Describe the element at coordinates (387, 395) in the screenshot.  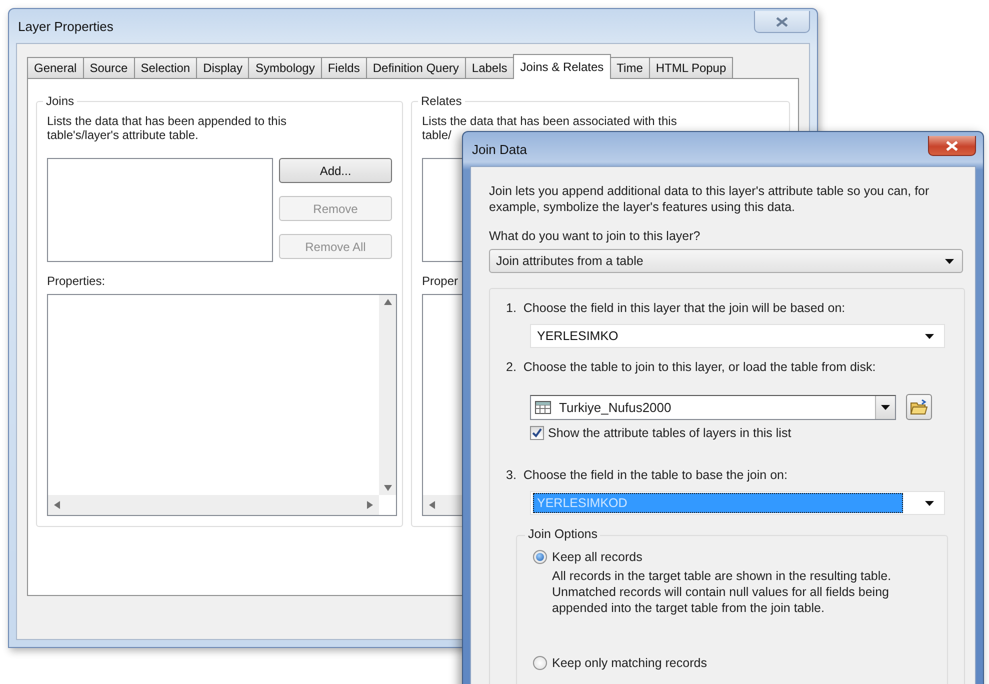
I see `vertical-scrollbar` at that location.